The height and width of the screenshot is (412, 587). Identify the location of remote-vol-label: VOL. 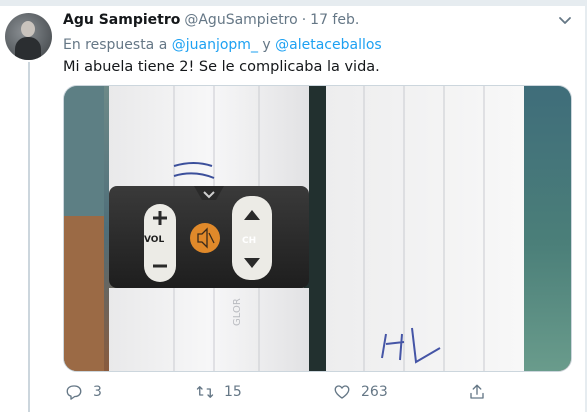
(154, 240).